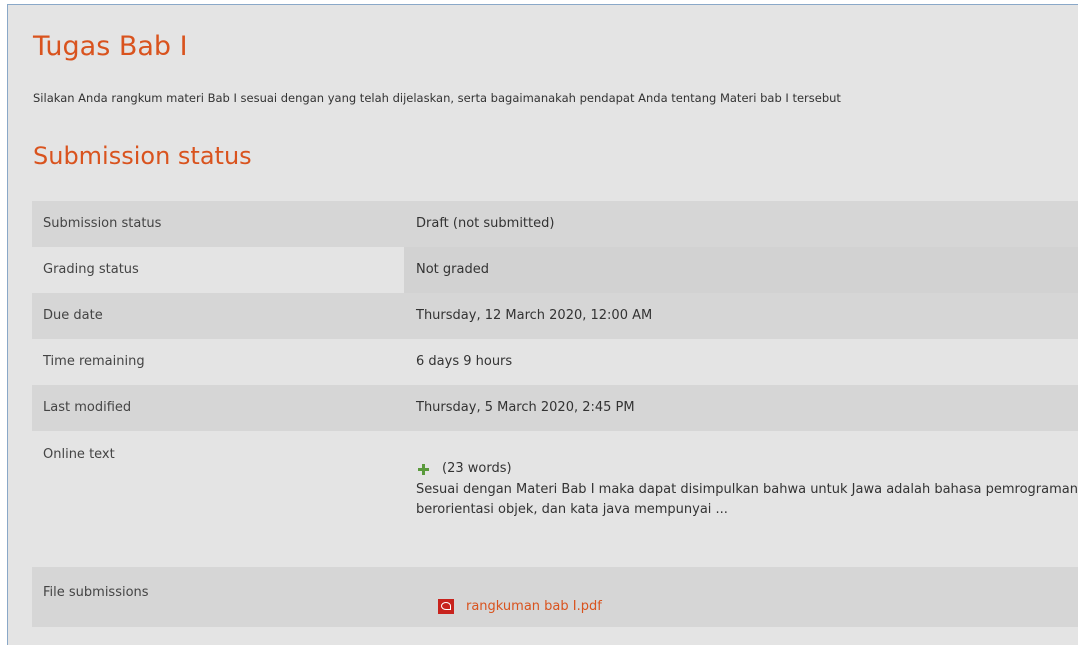  What do you see at coordinates (142, 156) in the screenshot?
I see `section-heading: Submission status` at bounding box center [142, 156].